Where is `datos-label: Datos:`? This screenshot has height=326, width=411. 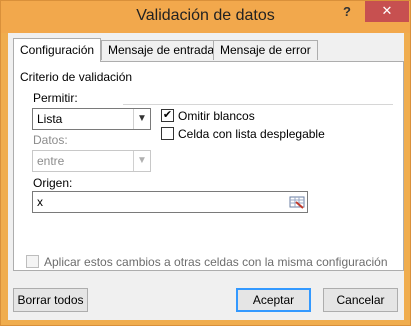 datos-label: Datos: is located at coordinates (50, 140).